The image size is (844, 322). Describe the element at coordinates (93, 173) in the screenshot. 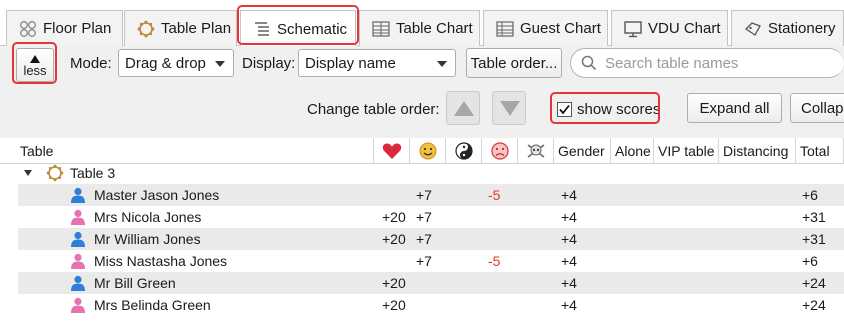

I see `group-name: Table 3` at that location.